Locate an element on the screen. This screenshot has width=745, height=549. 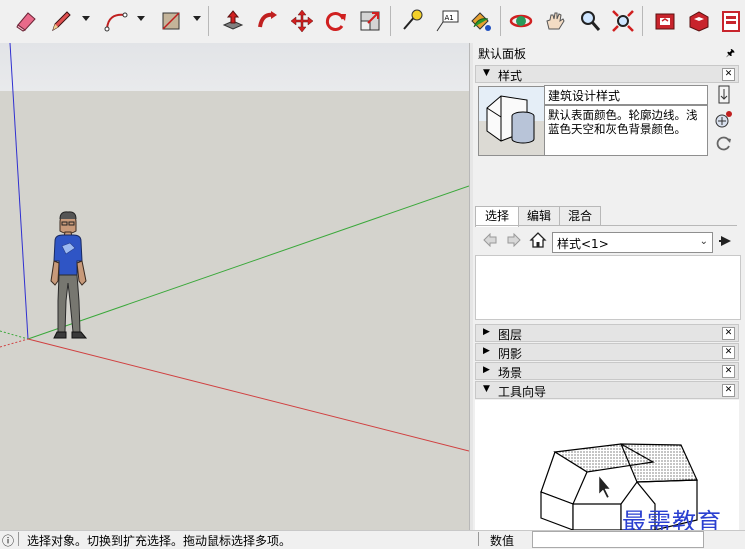
back-button is located at coordinates (490, 240).